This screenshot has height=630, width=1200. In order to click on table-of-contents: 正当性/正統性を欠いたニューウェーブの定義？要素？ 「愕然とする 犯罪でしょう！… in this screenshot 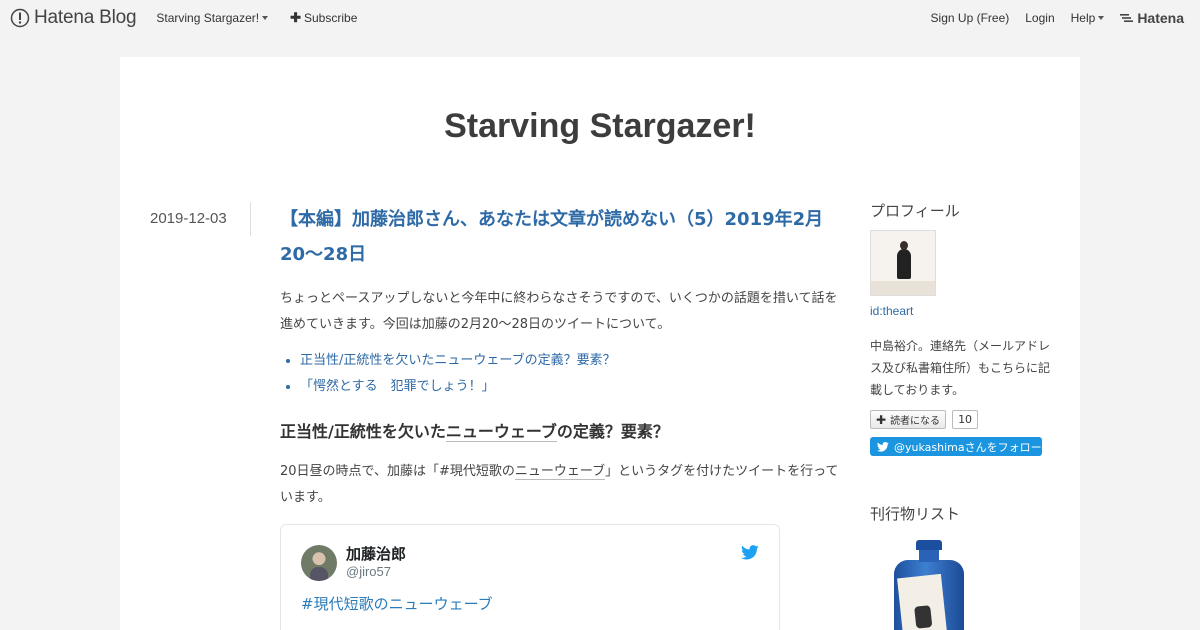, I will do `click(562, 374)`.